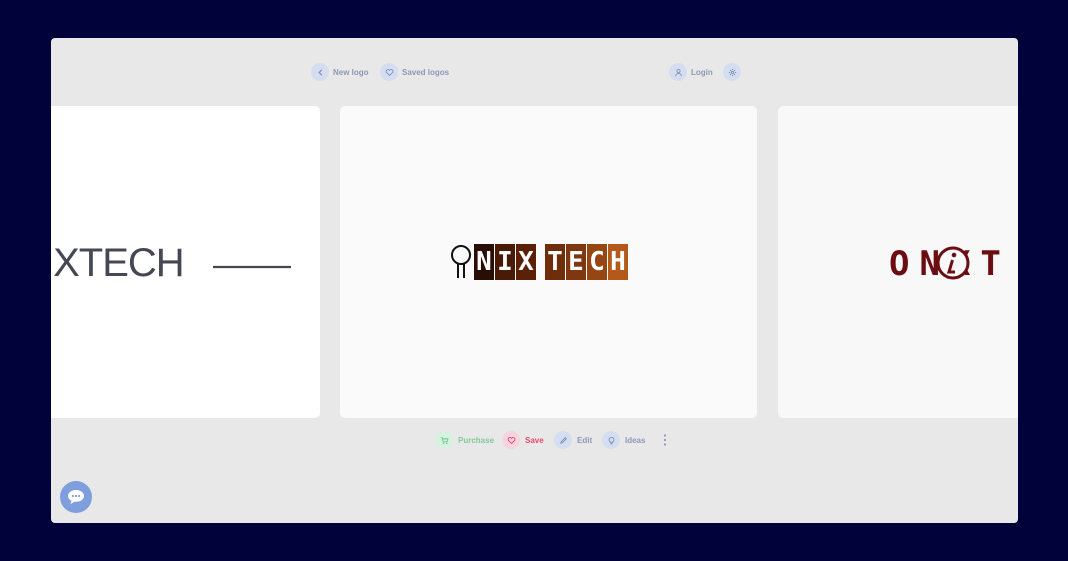  I want to click on ideas-label: Ideas, so click(635, 440).